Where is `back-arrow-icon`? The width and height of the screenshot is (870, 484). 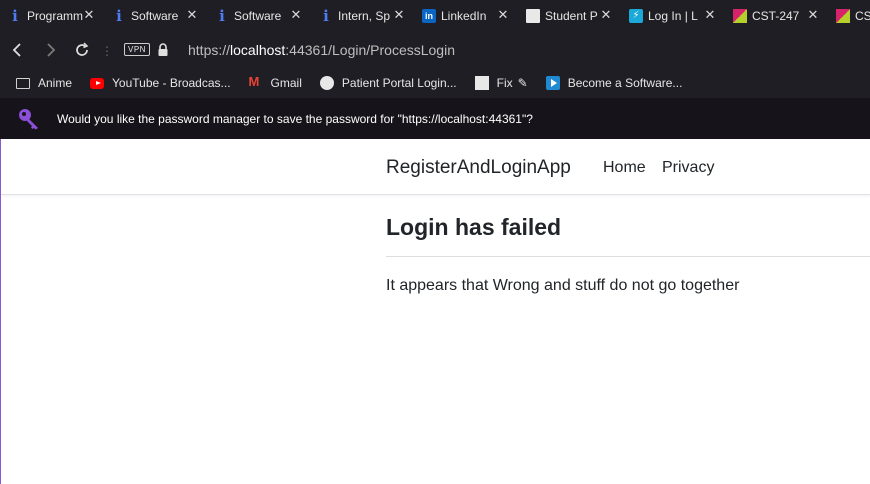
back-arrow-icon is located at coordinates (16, 50).